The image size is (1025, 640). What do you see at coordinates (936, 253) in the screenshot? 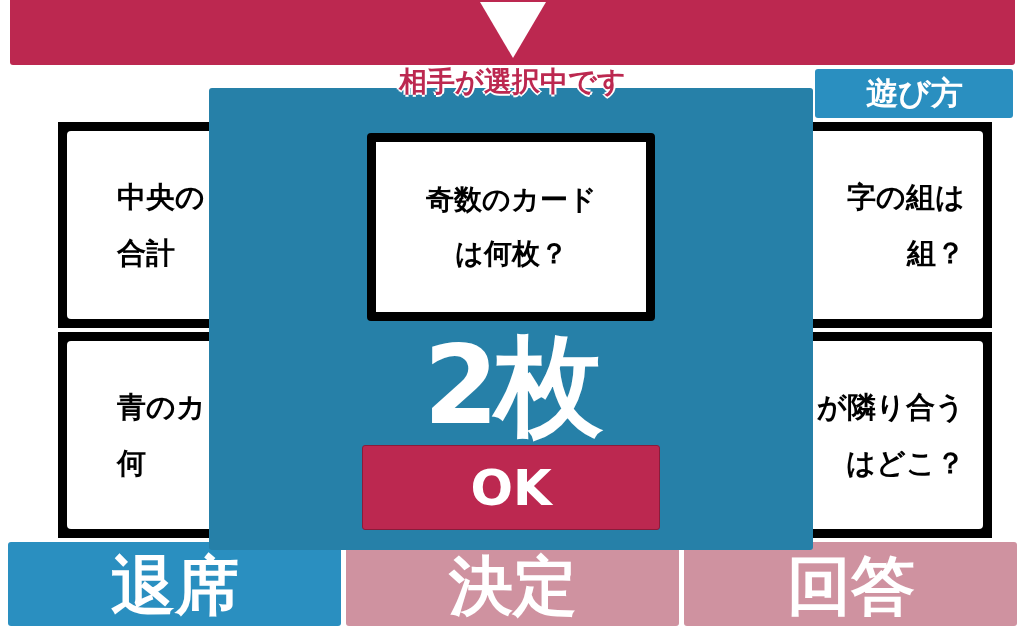
I see `card-text: 組？` at bounding box center [936, 253].